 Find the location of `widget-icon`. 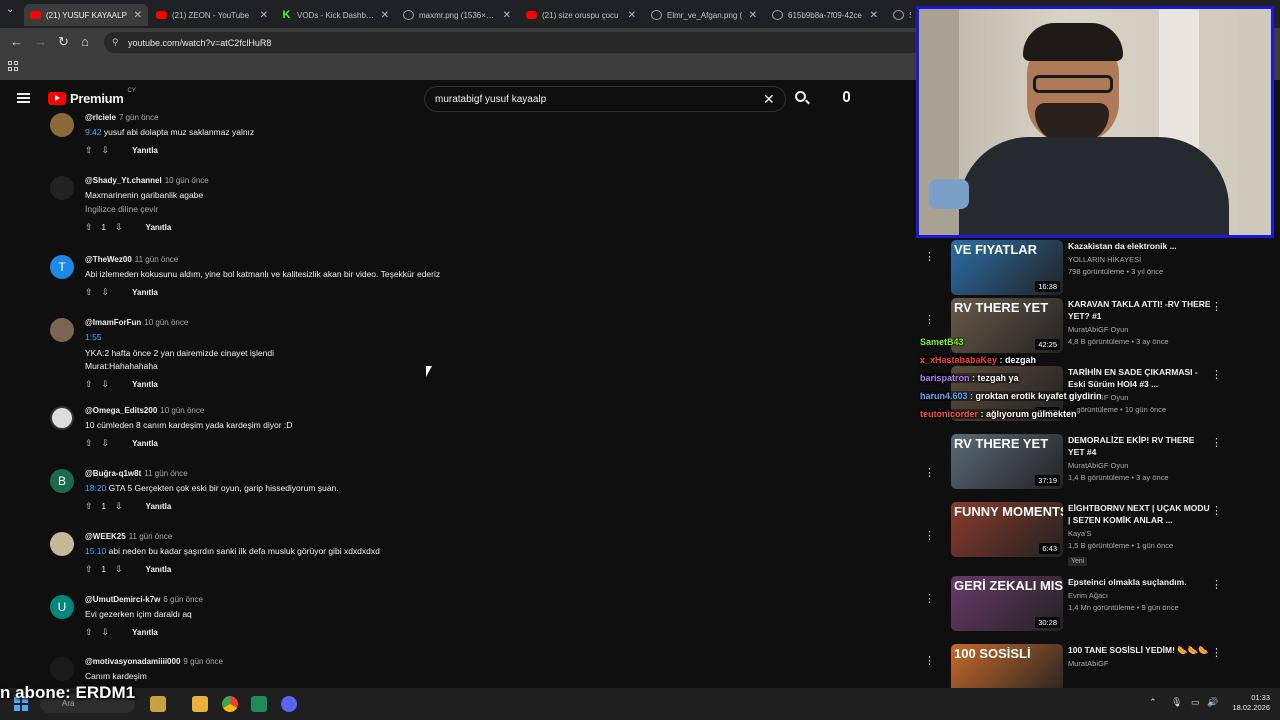

widget-icon is located at coordinates (158, 704).